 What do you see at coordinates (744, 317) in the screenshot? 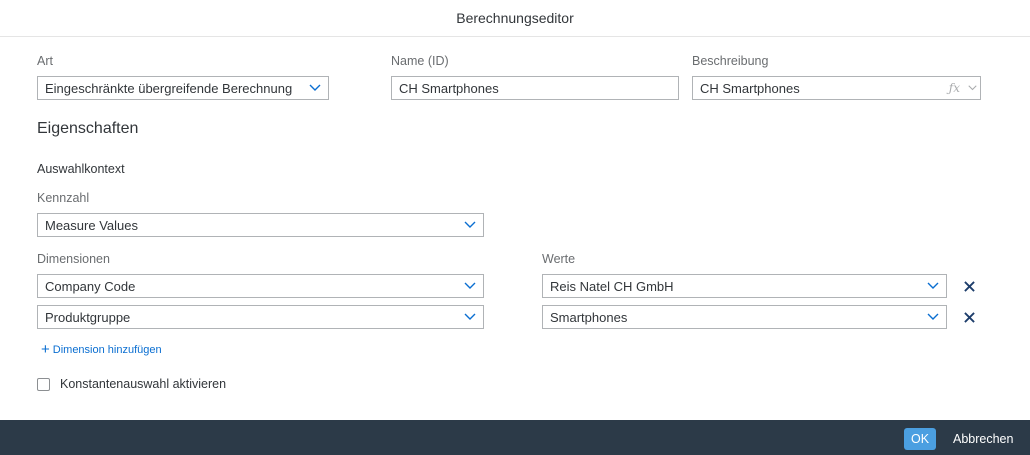
I see `werte-select-2: Smartphones` at bounding box center [744, 317].